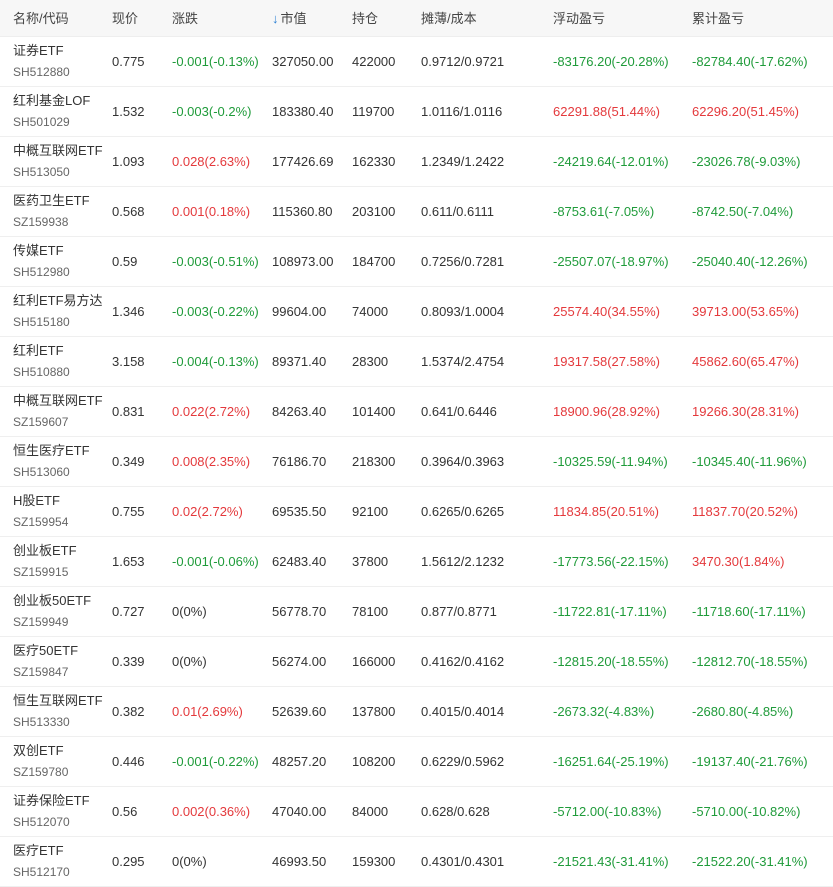  I want to click on fund-name: 红利ETF易方达, so click(62, 301).